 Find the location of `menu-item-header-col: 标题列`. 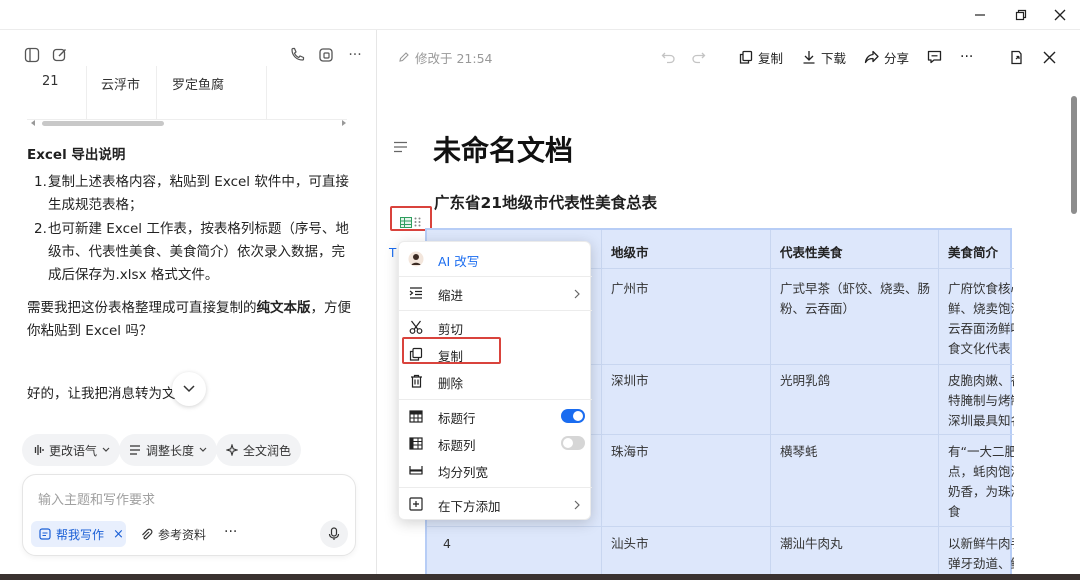

menu-item-header-col: 标题列 is located at coordinates (495, 443).